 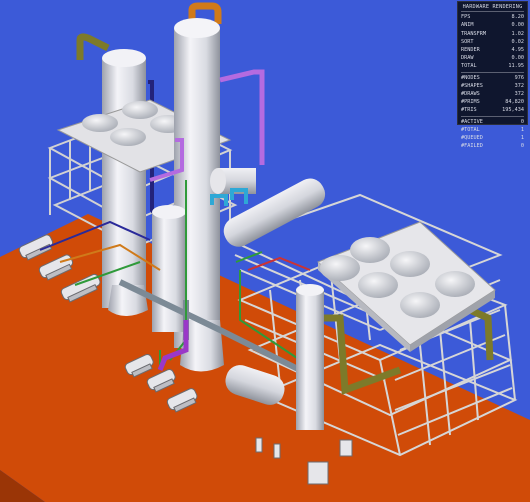 I want to click on stats-label: ANIM, so click(x=467, y=25).